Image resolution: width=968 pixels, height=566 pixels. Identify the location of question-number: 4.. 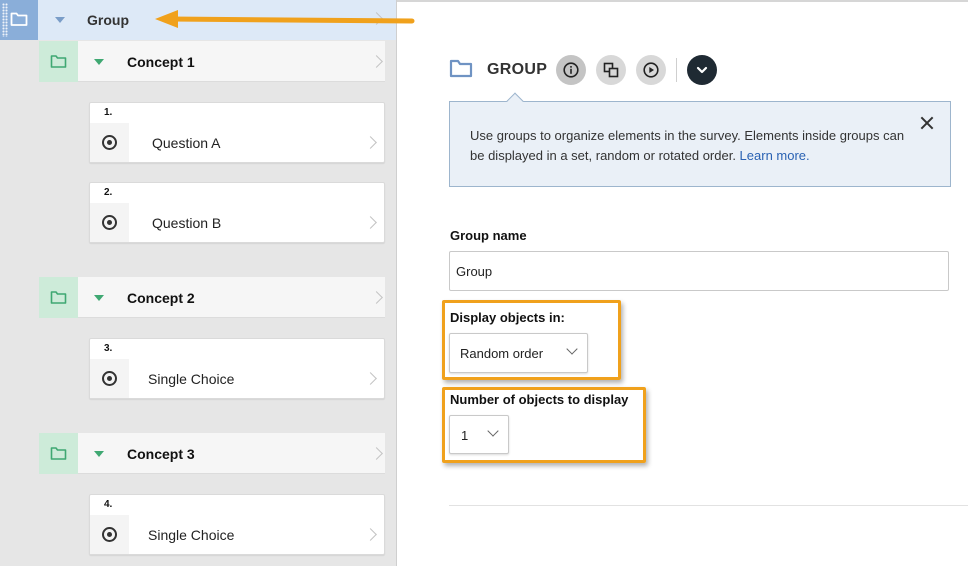
(108, 504).